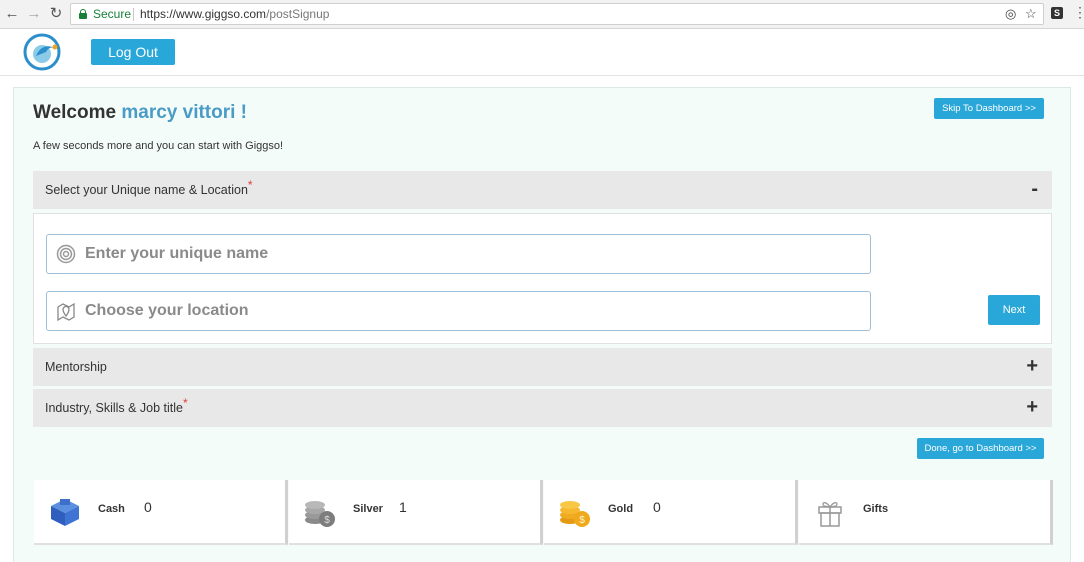  Describe the element at coordinates (66, 311) in the screenshot. I see `location-map-icon` at that location.